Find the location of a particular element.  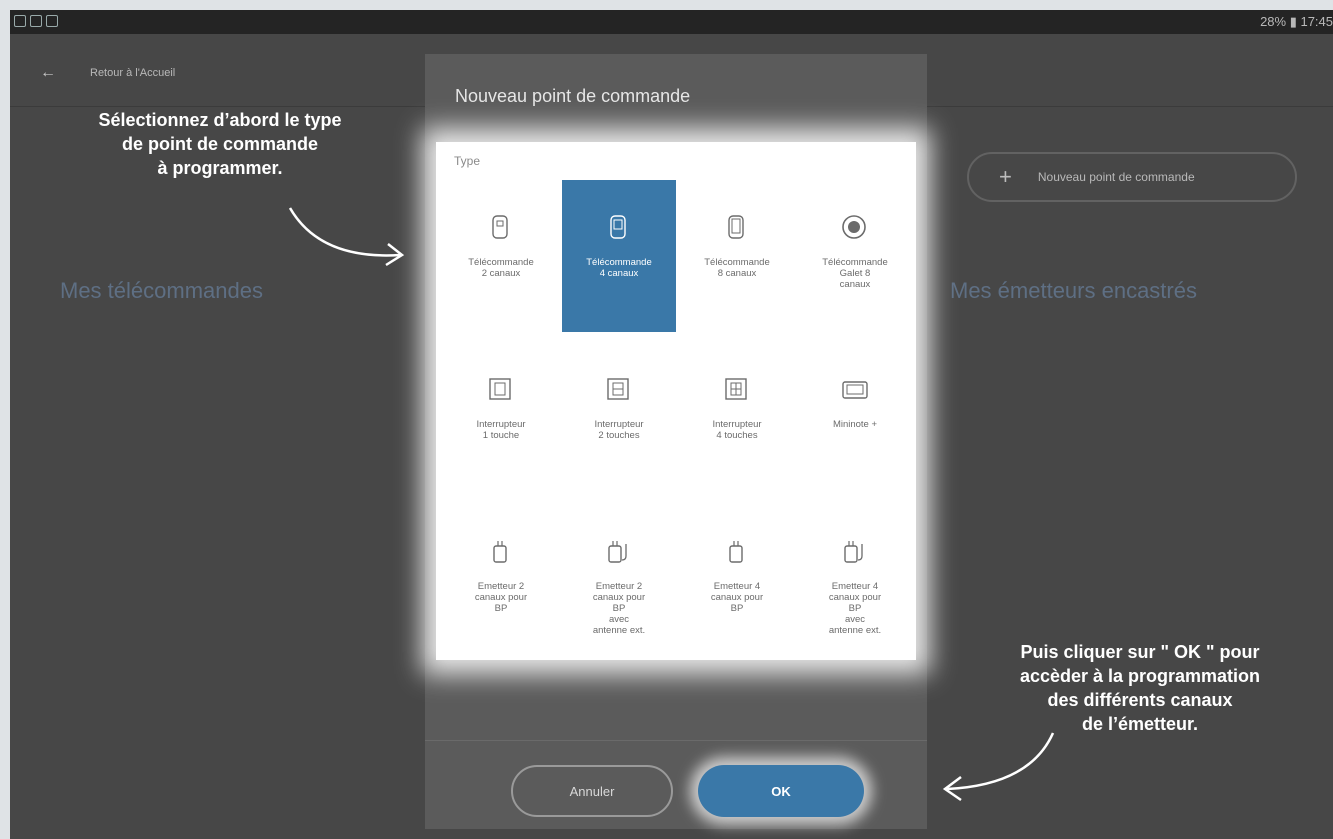

type-tile-label: Emetteur 2 canaux pour BP is located at coordinates (501, 597).